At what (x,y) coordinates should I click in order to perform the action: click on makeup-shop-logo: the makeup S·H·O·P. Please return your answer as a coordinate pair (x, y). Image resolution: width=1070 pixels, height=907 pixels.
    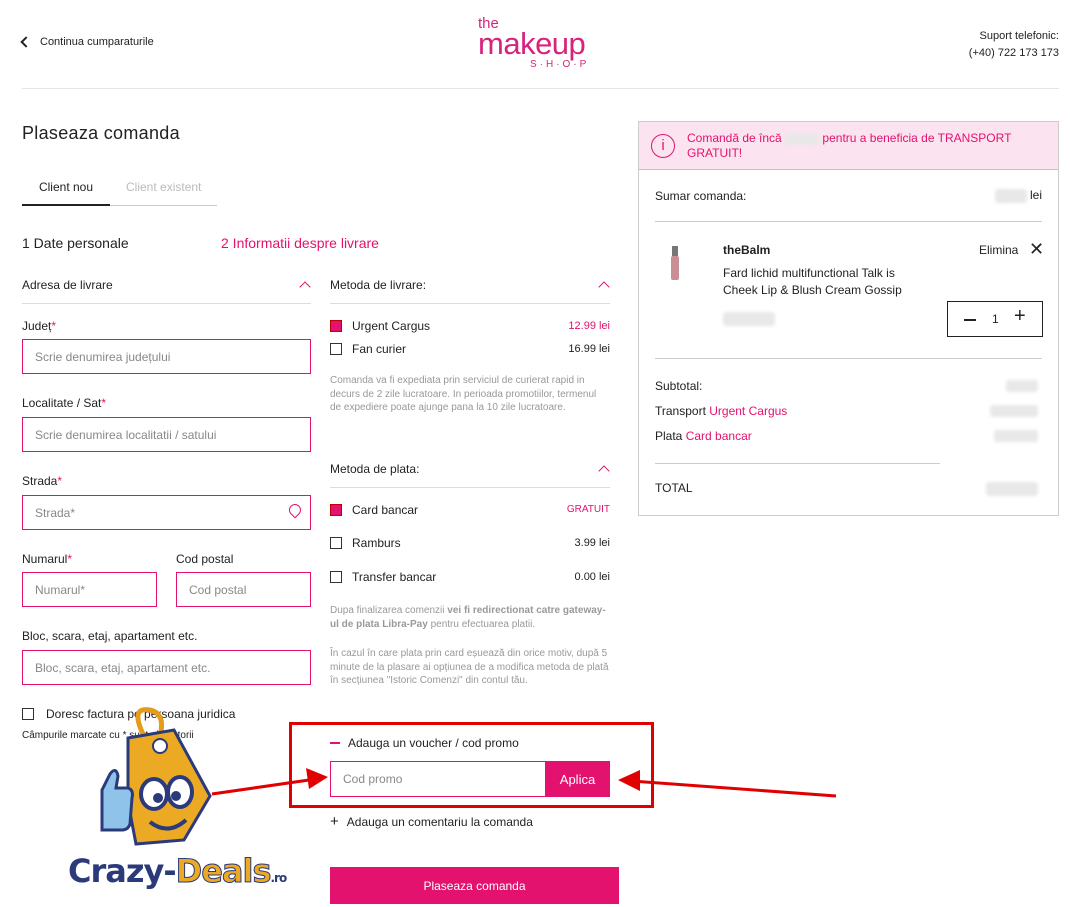
    Looking at the image, I should click on (543, 45).